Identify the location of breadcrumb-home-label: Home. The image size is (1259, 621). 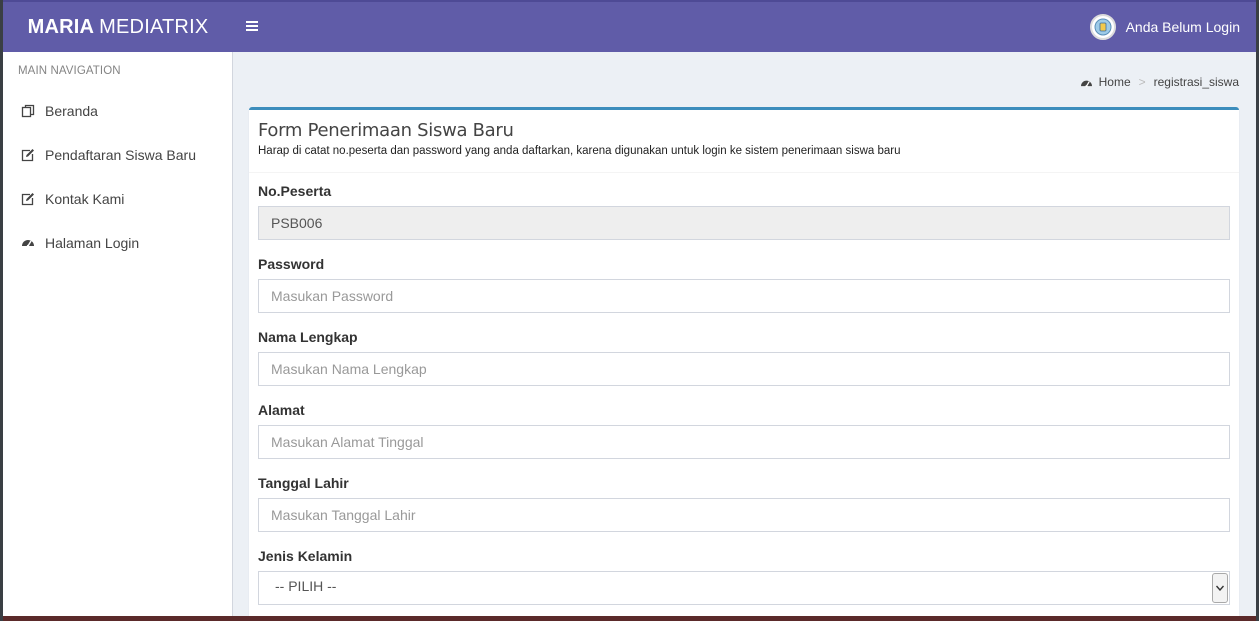
(1114, 82).